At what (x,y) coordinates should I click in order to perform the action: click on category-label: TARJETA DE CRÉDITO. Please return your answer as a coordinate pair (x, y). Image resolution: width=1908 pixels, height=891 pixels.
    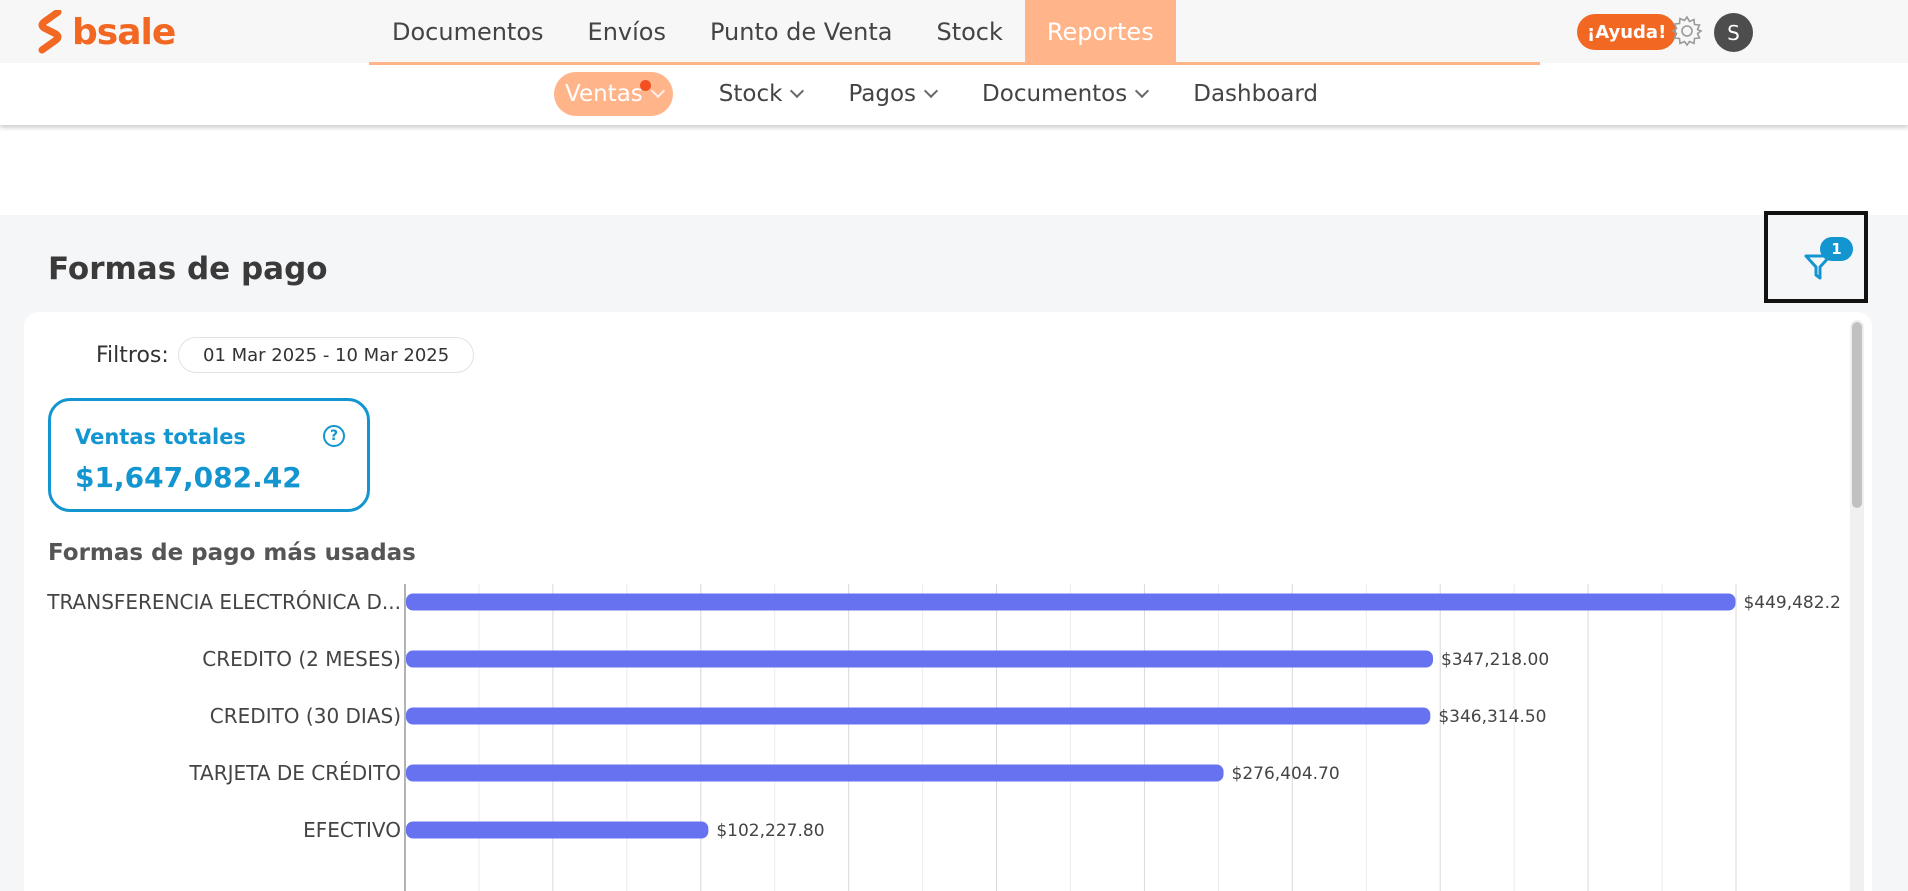
    Looking at the image, I should click on (294, 773).